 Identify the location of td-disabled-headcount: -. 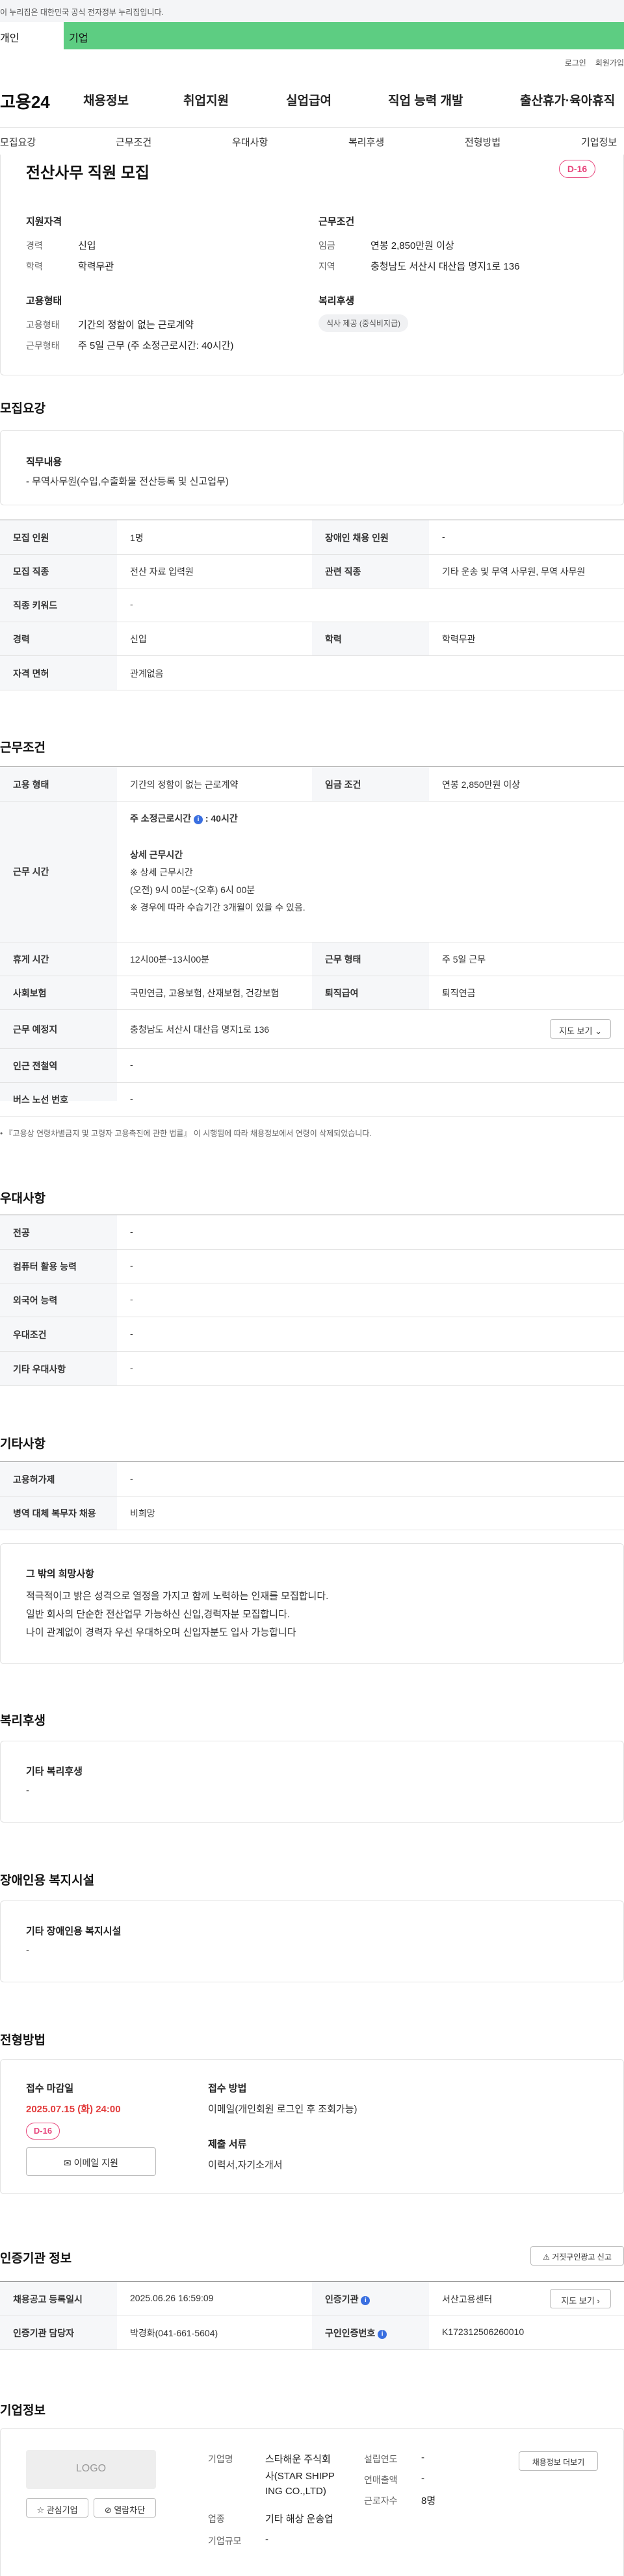
(444, 536).